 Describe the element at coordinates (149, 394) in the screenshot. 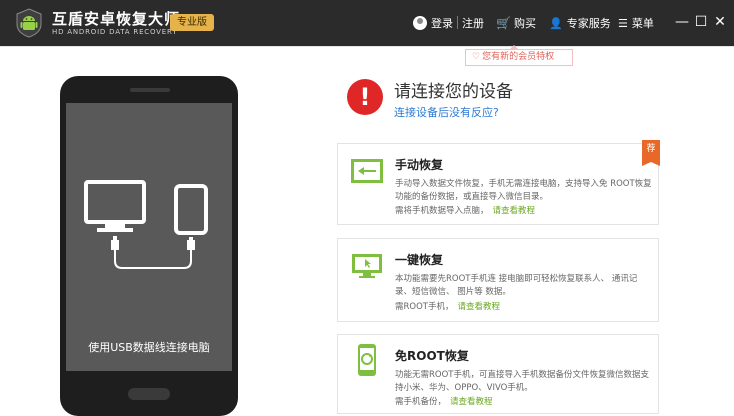

I see `phone-home-button` at that location.